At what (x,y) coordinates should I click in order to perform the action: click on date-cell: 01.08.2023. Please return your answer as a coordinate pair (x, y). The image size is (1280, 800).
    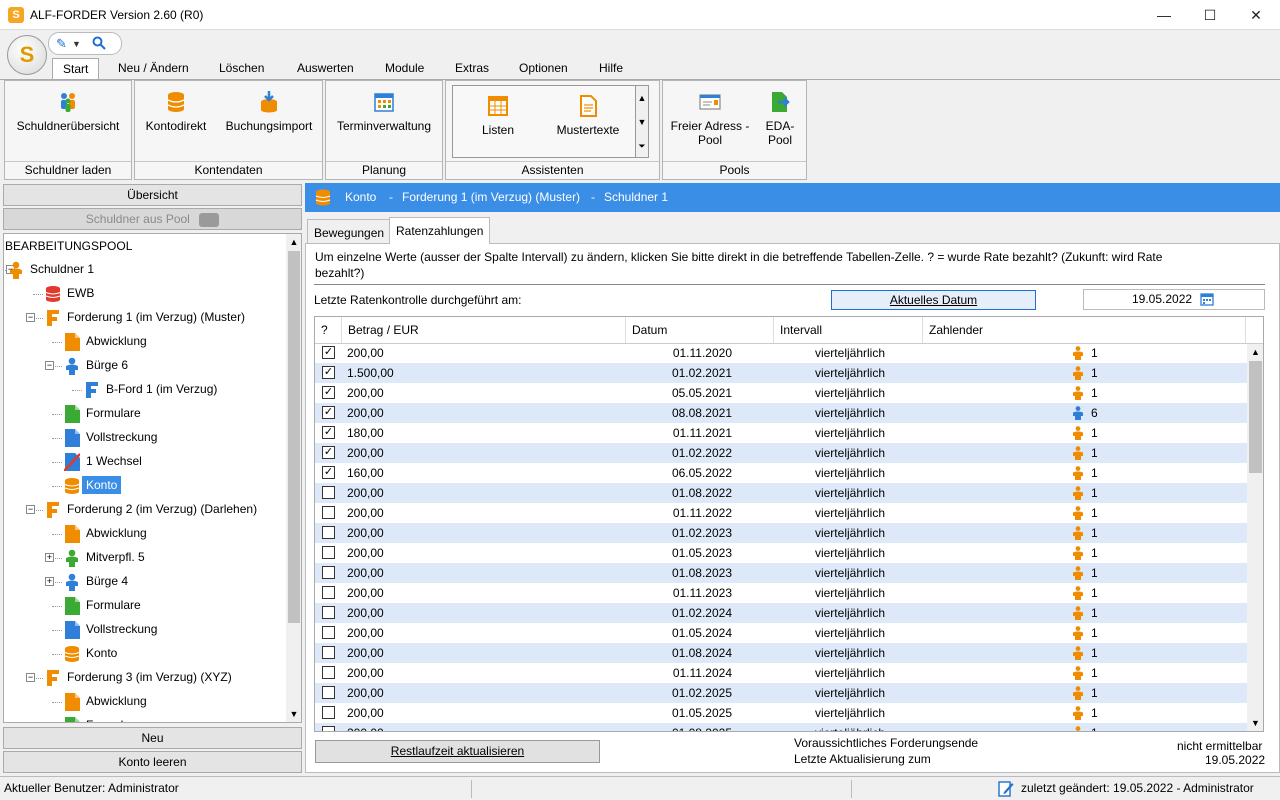
    Looking at the image, I should click on (679, 573).